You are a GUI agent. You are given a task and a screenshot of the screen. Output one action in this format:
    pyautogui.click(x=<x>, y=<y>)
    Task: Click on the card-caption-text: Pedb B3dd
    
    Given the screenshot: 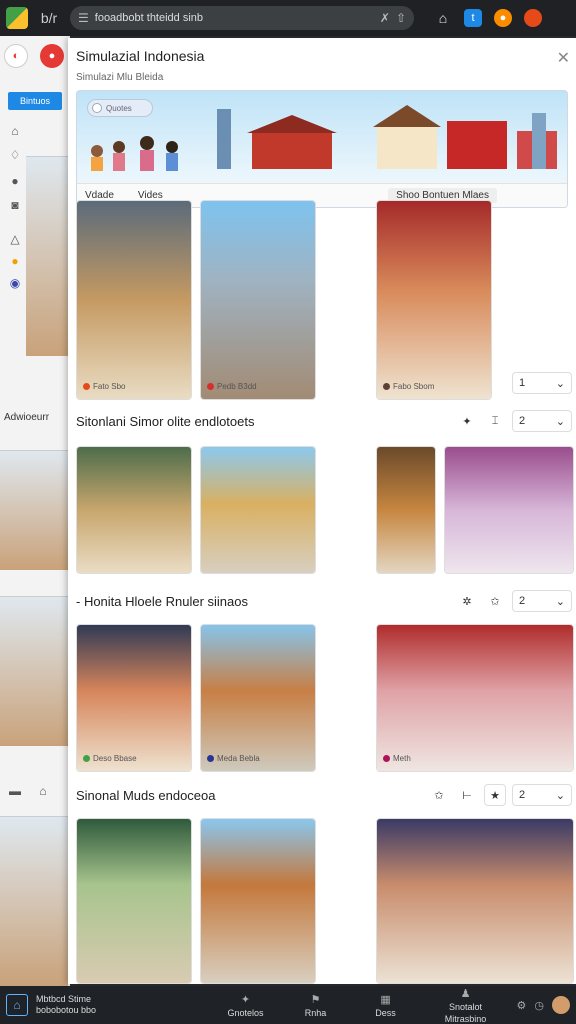 What is the action you would take?
    pyautogui.click(x=237, y=386)
    